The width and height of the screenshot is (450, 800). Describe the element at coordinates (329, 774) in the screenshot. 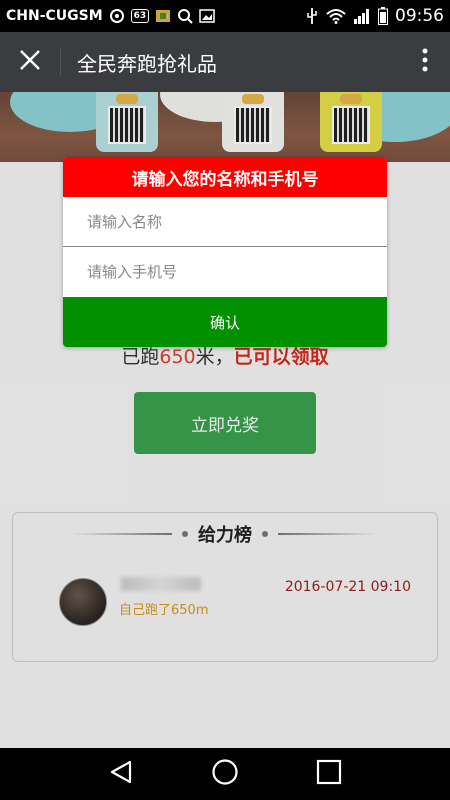

I see `recents-icon` at that location.